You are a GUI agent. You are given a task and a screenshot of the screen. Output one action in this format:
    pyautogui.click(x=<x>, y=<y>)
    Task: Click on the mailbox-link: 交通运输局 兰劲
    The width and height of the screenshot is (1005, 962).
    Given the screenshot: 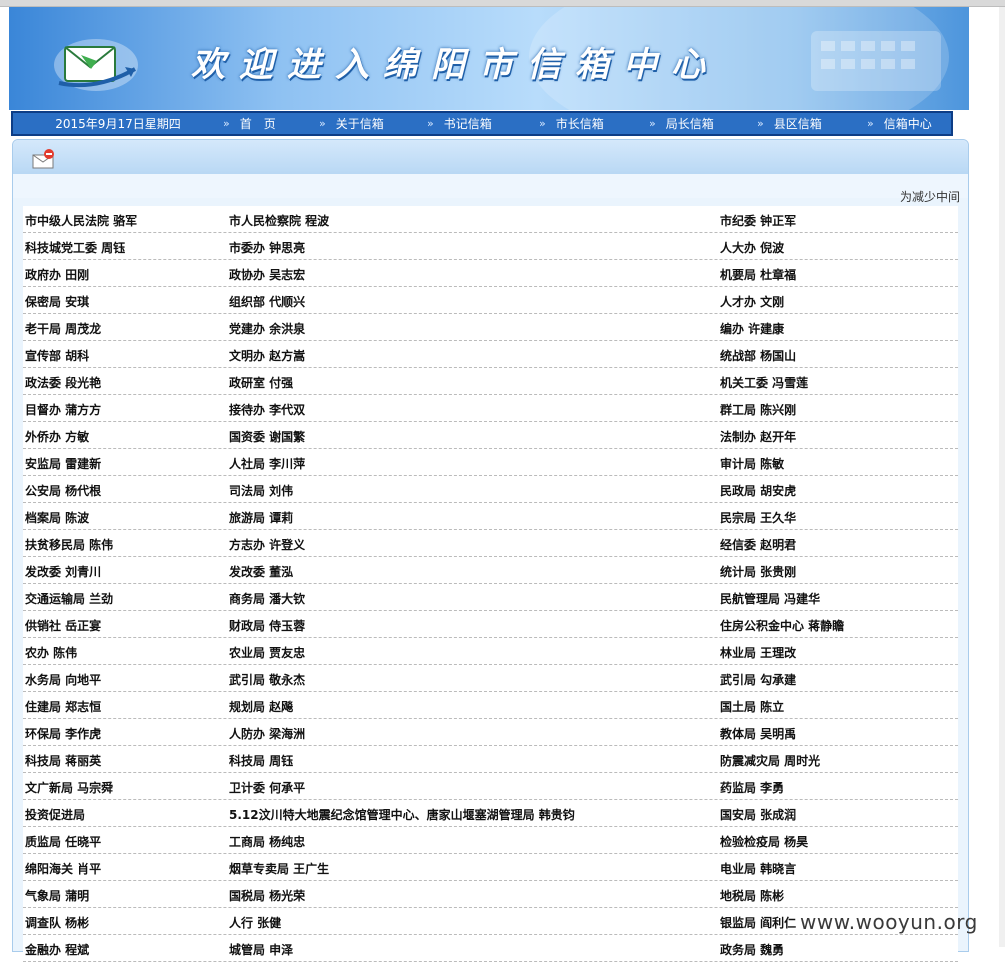 What is the action you would take?
    pyautogui.click(x=69, y=598)
    